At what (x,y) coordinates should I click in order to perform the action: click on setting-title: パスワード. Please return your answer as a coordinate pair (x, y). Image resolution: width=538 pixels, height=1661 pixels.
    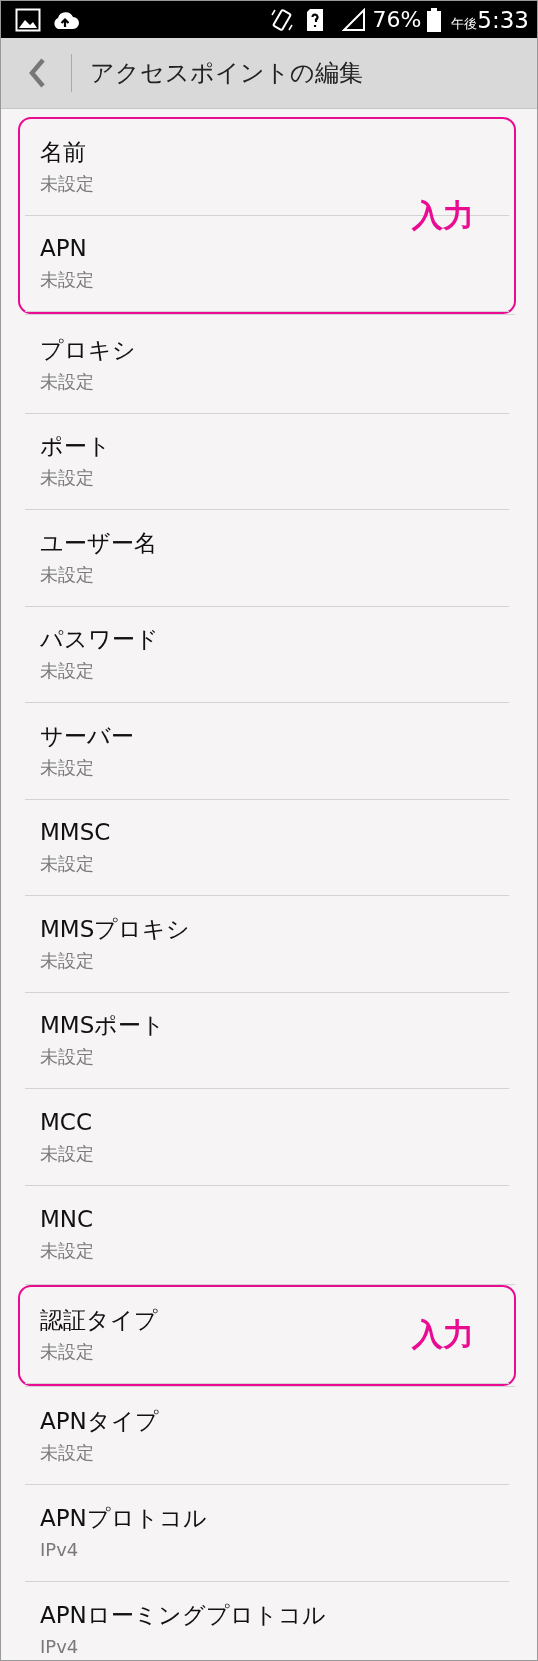
    Looking at the image, I should click on (99, 640).